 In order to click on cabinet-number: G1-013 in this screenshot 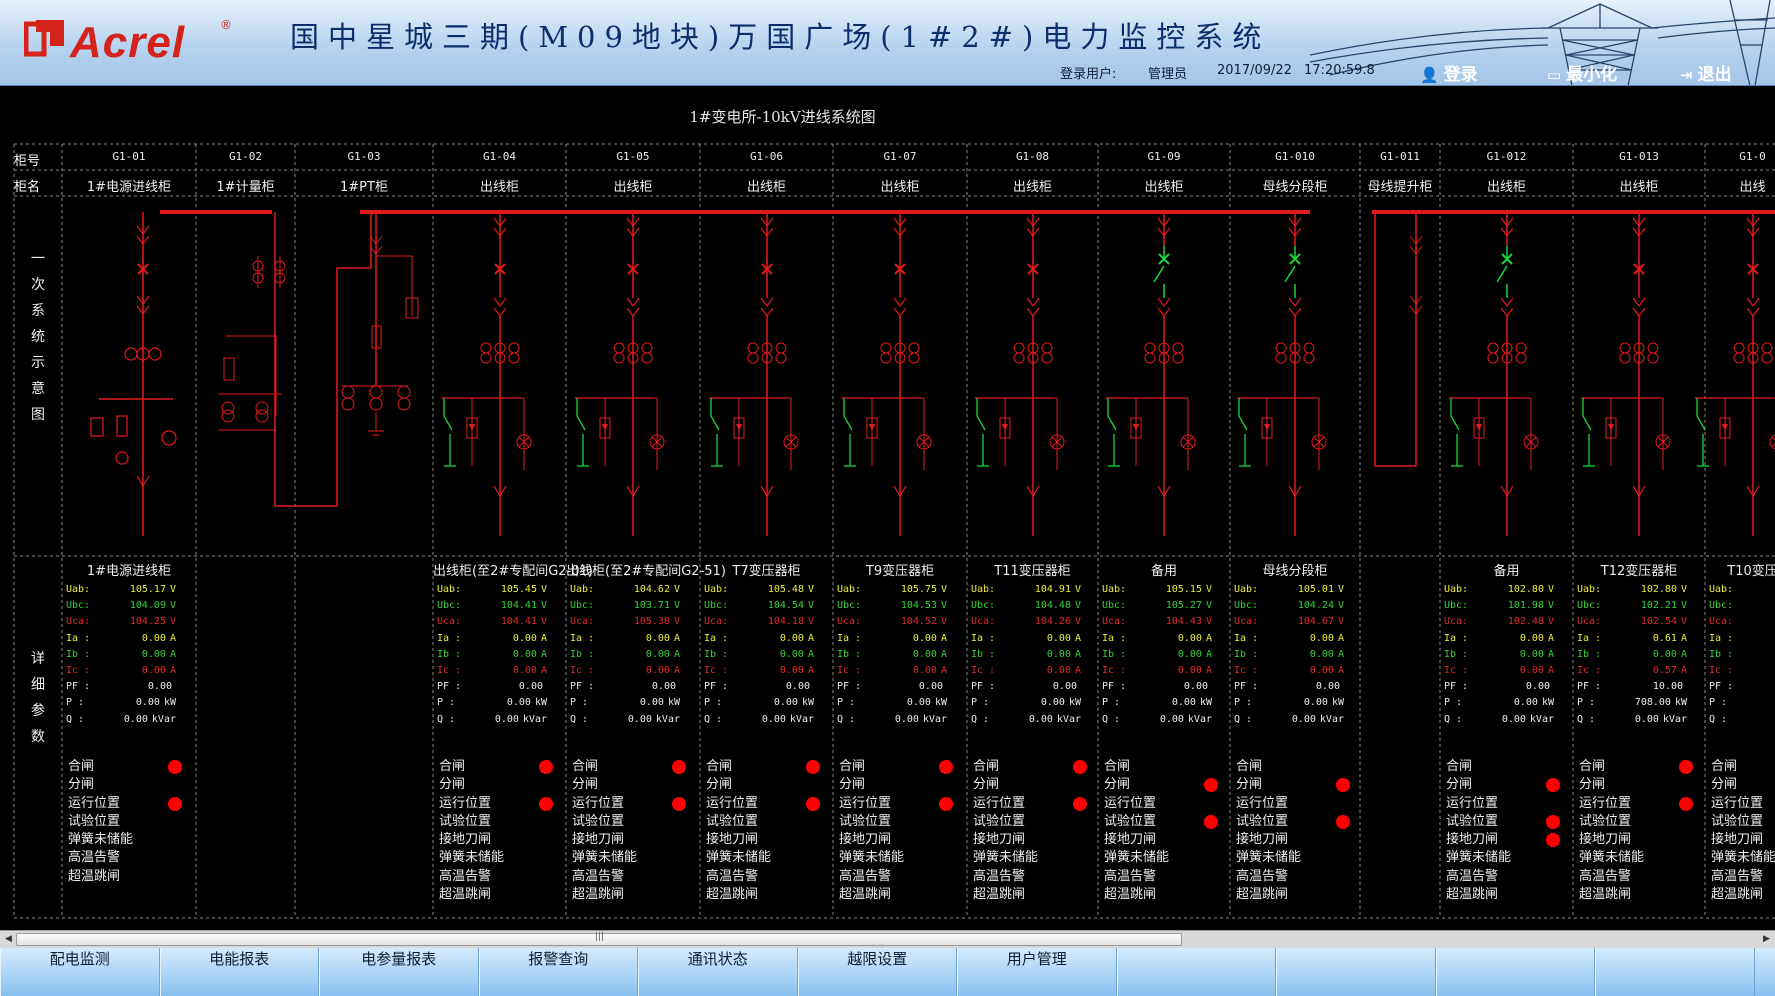, I will do `click(1639, 156)`.